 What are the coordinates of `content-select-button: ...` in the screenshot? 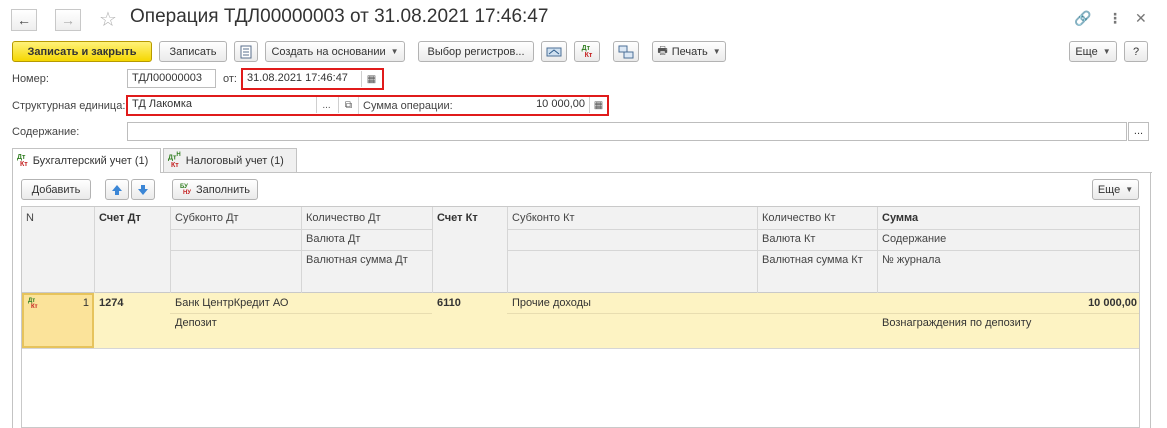 It's located at (1138, 131).